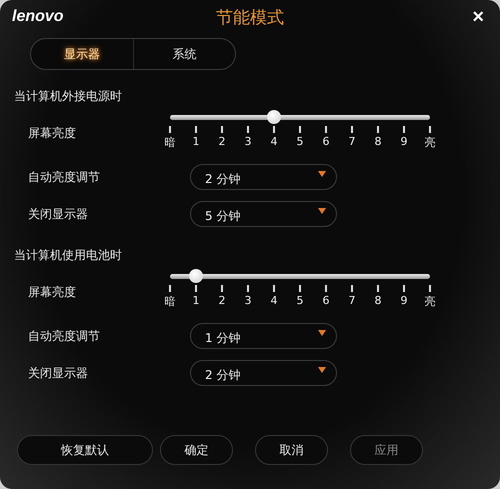 The width and height of the screenshot is (500, 489). What do you see at coordinates (250, 17) in the screenshot?
I see `window-title: 节能模式` at bounding box center [250, 17].